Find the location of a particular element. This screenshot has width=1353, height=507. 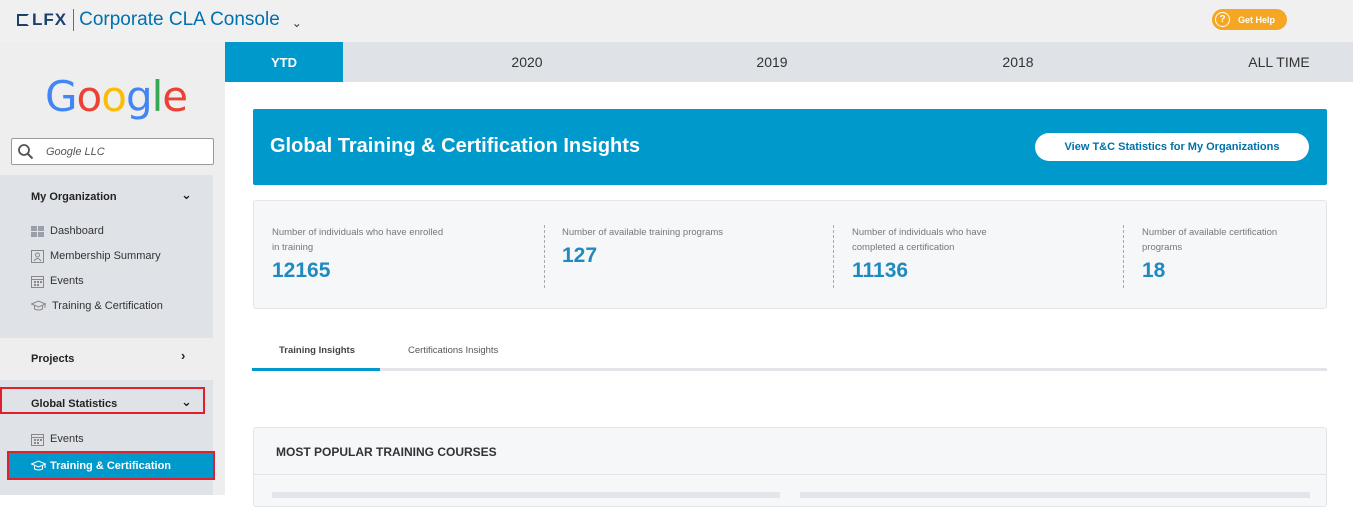

year-tabs: YTD 2020 2019 2018 ALL TIME is located at coordinates (789, 62).